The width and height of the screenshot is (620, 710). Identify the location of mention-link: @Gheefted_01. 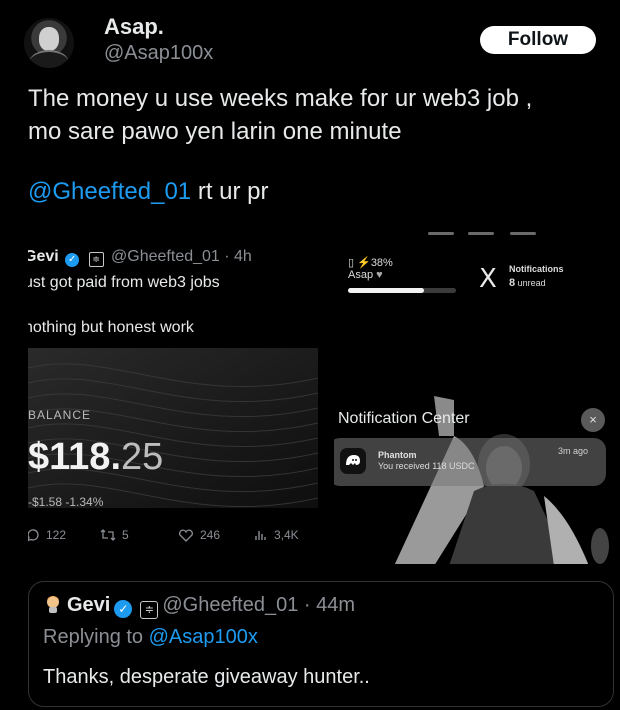
(109, 191).